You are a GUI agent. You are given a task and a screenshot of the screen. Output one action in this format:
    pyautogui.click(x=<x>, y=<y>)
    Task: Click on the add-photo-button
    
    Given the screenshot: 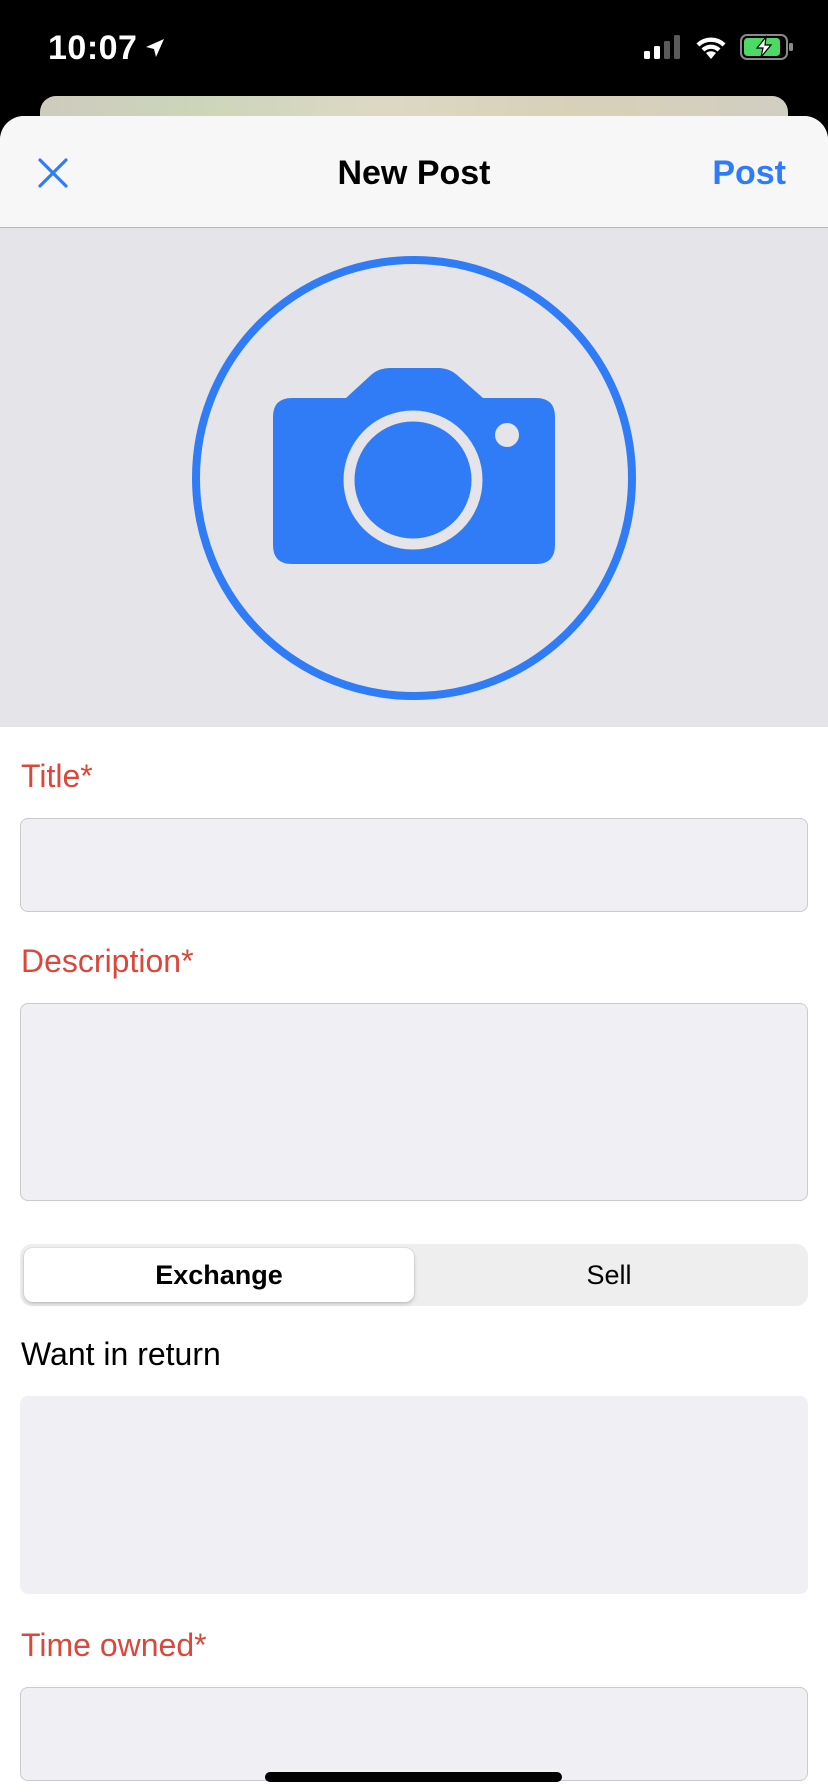 What is the action you would take?
    pyautogui.click(x=414, y=478)
    